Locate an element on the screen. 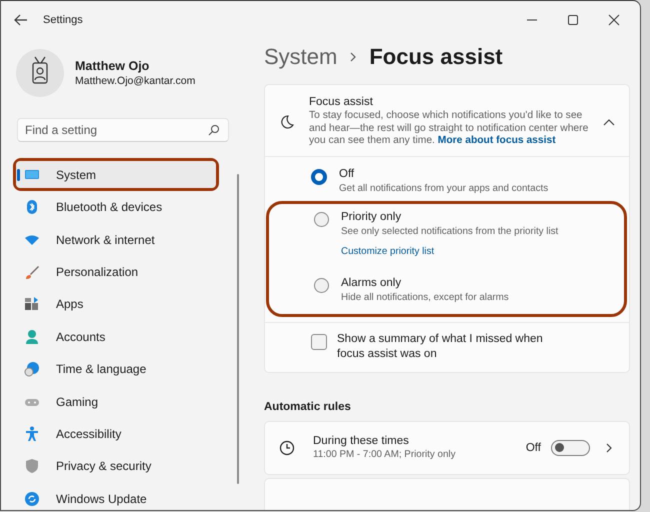  maximize-icon is located at coordinates (573, 20).